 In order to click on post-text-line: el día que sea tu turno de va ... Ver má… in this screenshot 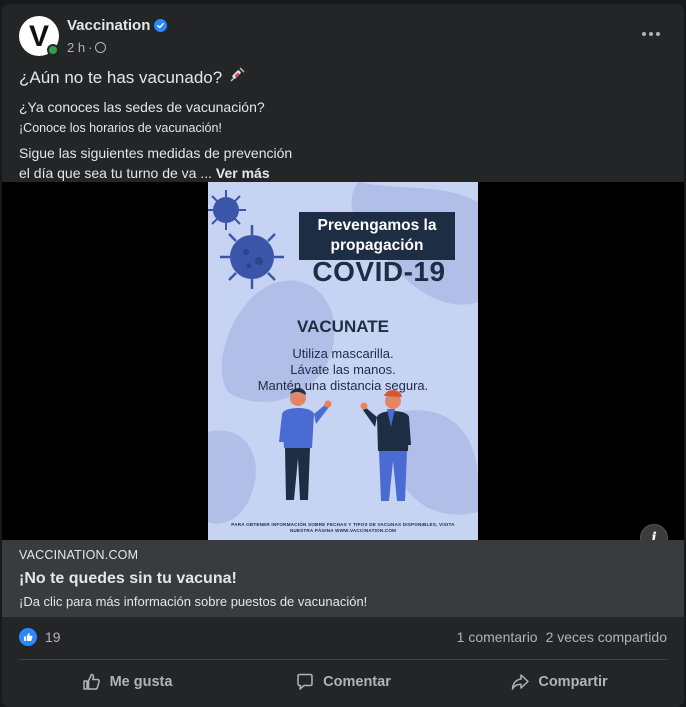, I will do `click(344, 173)`.